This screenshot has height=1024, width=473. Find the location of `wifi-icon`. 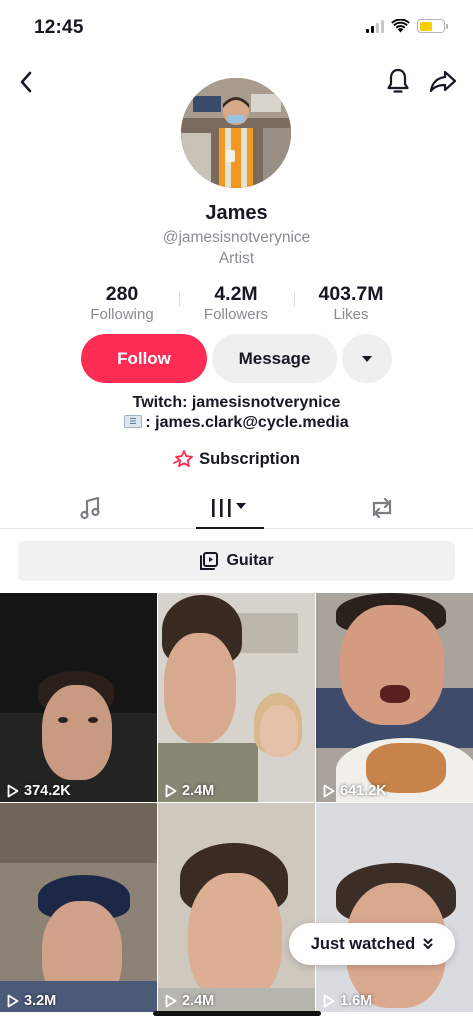

wifi-icon is located at coordinates (400, 26).